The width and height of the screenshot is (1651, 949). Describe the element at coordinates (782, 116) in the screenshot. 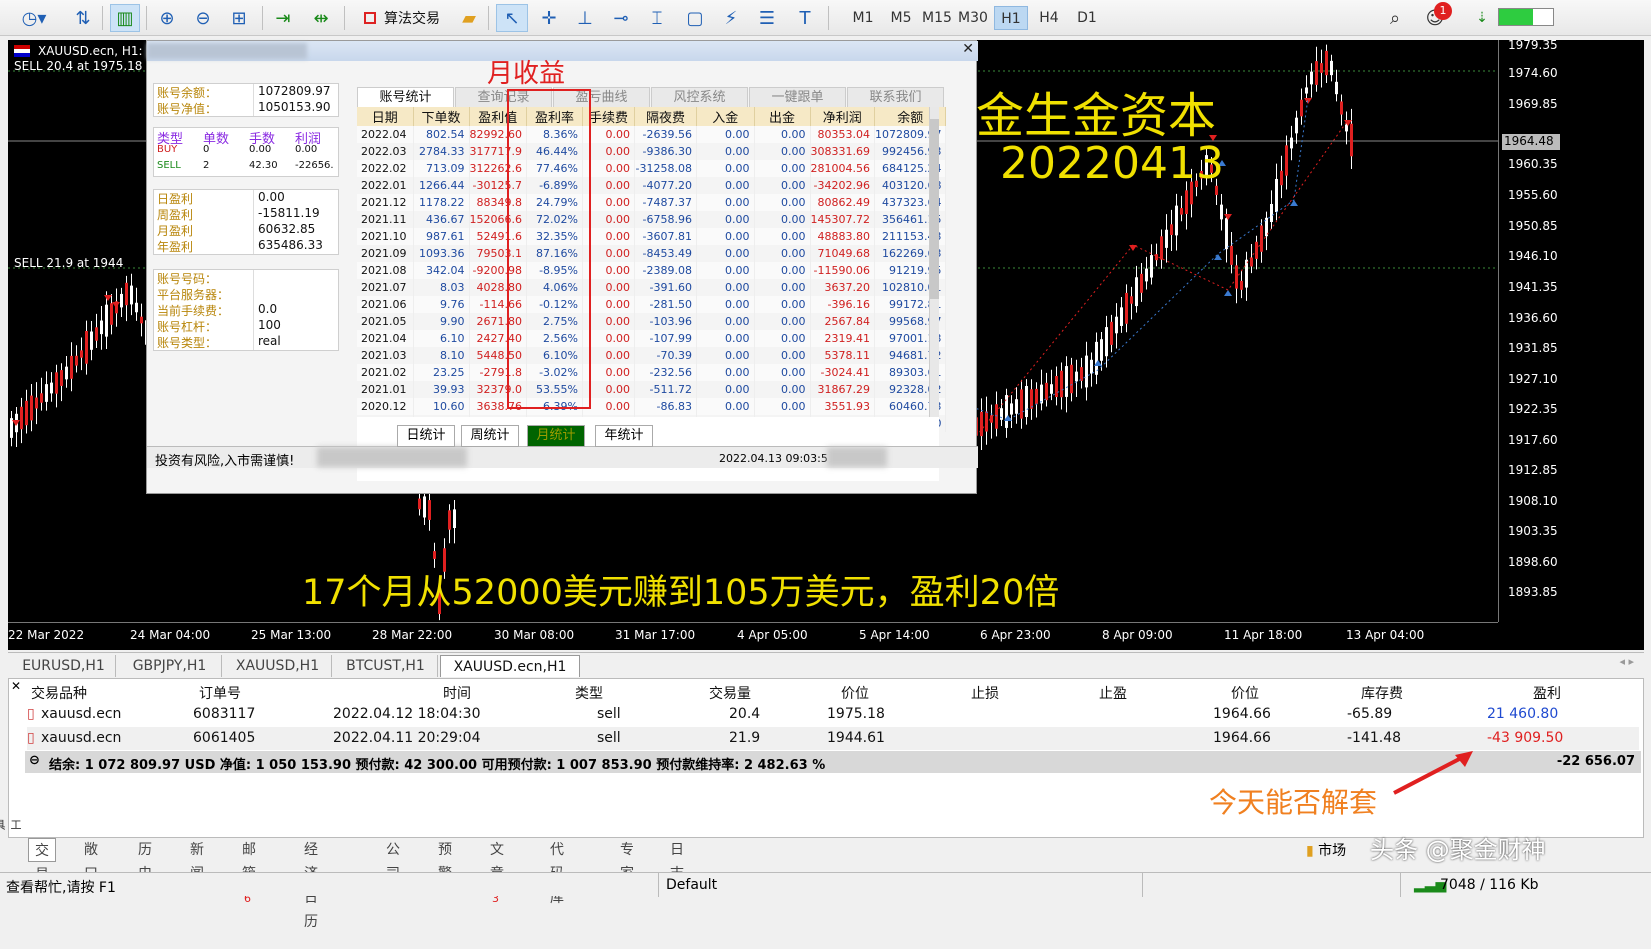

I see `table-header: 出金` at that location.